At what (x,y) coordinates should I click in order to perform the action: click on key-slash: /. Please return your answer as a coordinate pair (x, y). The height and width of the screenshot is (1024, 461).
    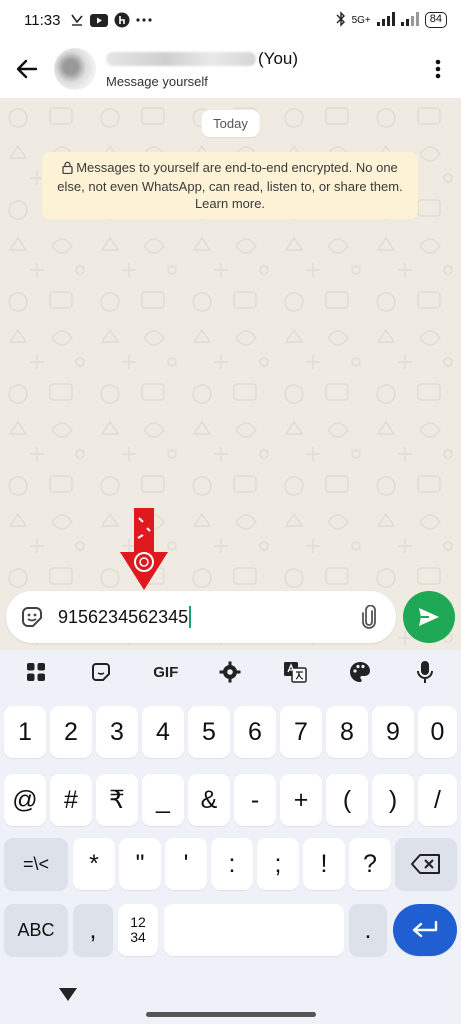
    Looking at the image, I should click on (437, 800).